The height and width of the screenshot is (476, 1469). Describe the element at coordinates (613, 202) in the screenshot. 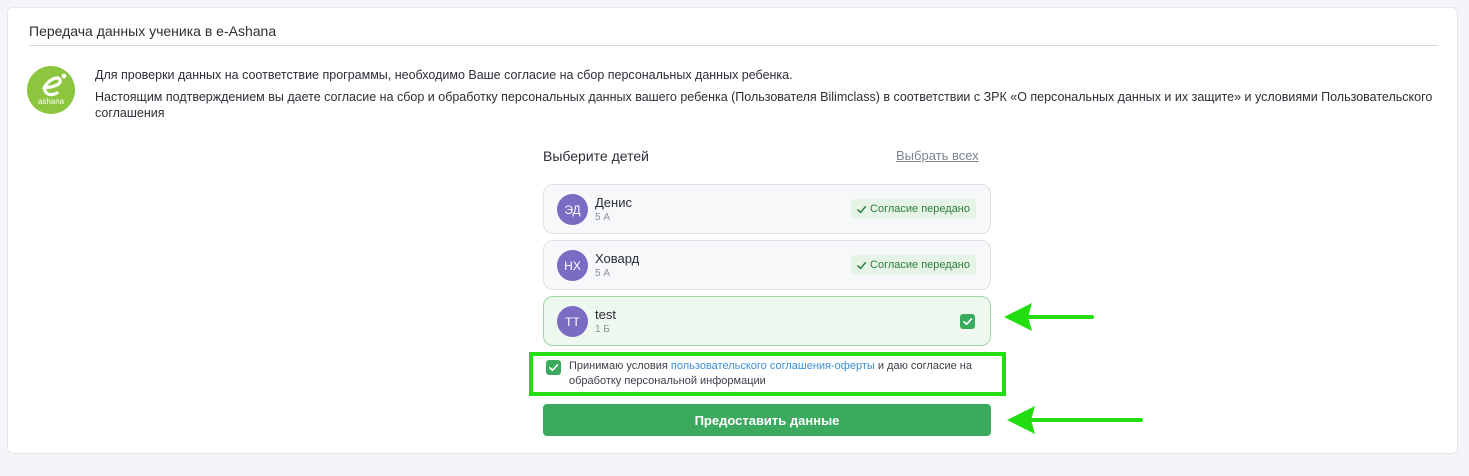

I see `child-name: Денис` at that location.